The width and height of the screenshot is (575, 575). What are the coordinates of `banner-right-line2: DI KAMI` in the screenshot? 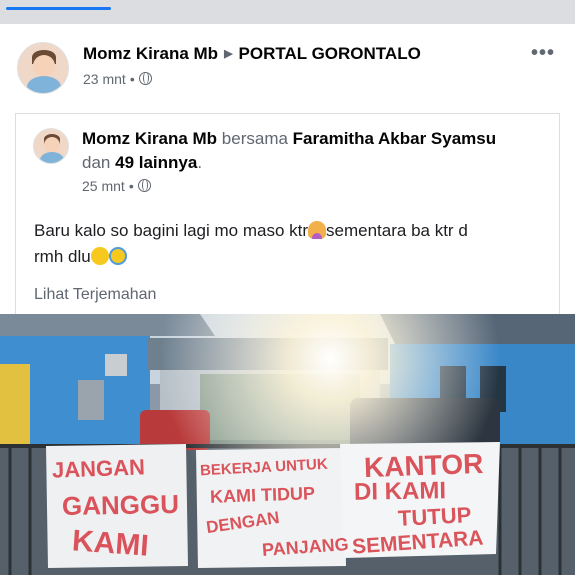 It's located at (400, 491).